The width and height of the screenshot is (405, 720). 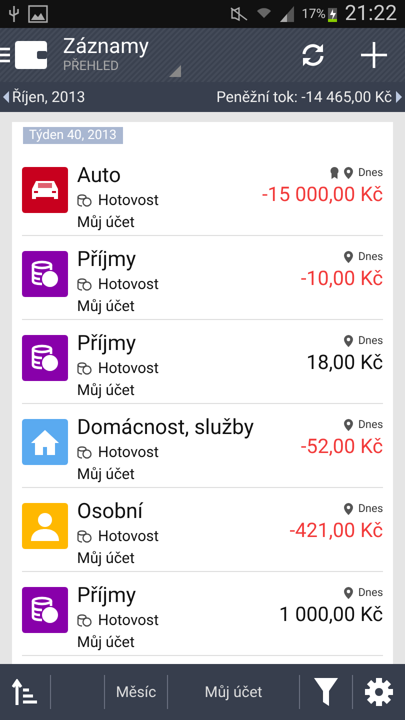 What do you see at coordinates (335, 172) in the screenshot?
I see `award-icon` at bounding box center [335, 172].